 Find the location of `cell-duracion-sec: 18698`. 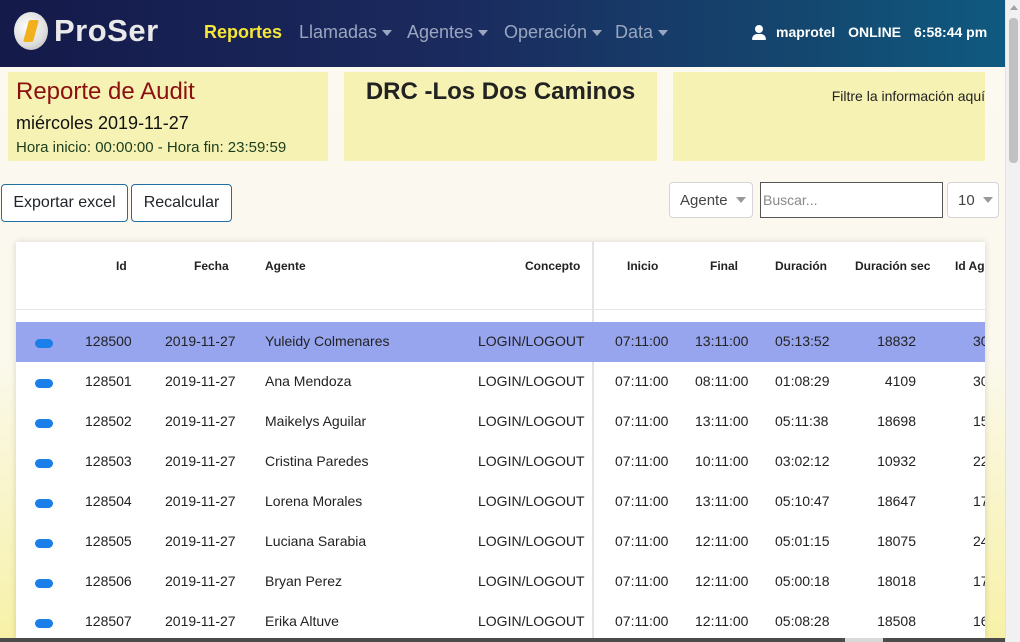

cell-duracion-sec: 18698 is located at coordinates (896, 421).